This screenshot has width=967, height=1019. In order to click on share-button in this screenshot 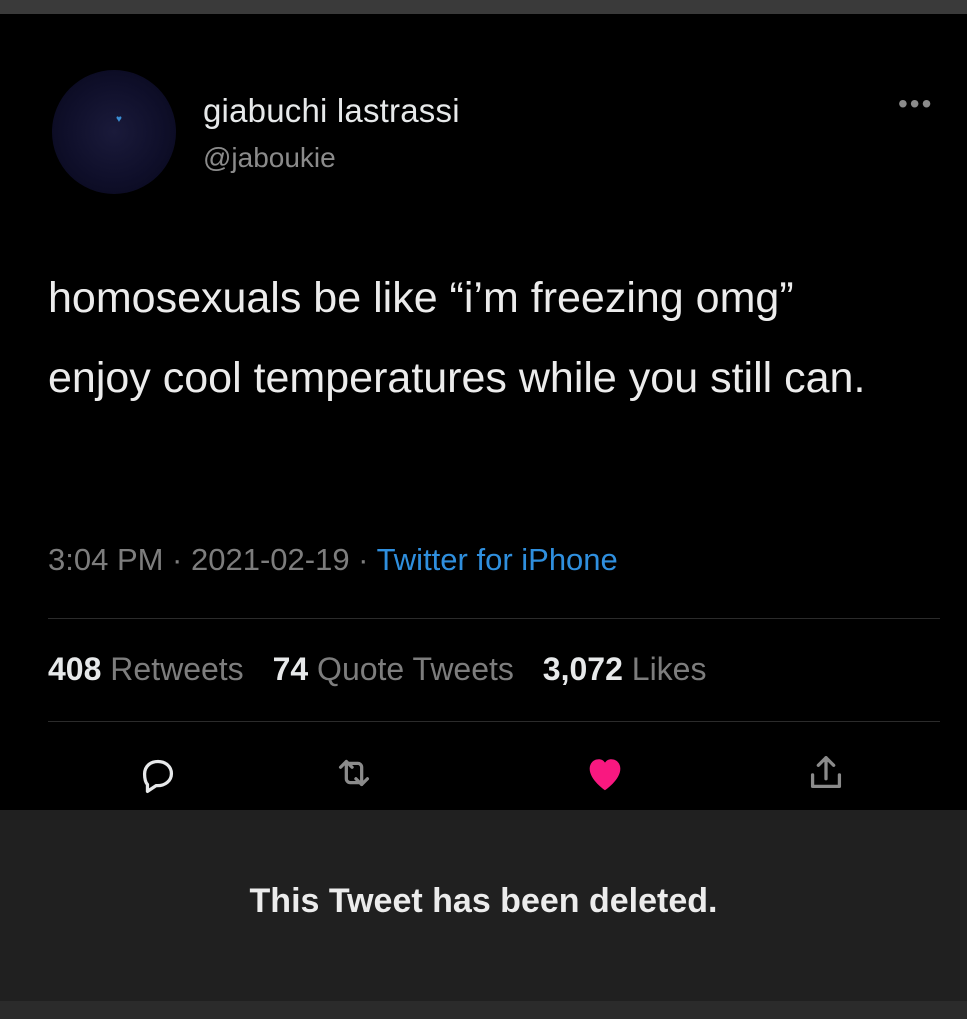, I will do `click(826, 773)`.